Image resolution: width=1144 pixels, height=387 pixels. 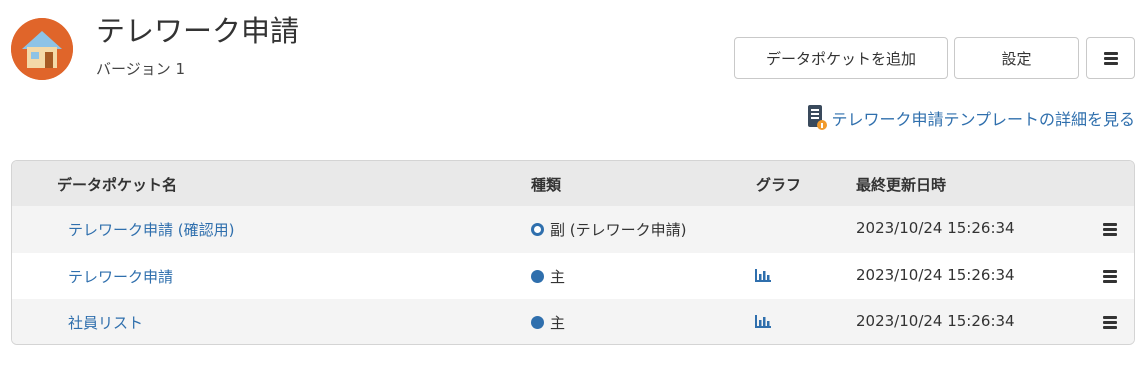 What do you see at coordinates (983, 119) in the screenshot?
I see `template-detail-link-label: テレワーク申請テンプレートの詳細を見る` at bounding box center [983, 119].